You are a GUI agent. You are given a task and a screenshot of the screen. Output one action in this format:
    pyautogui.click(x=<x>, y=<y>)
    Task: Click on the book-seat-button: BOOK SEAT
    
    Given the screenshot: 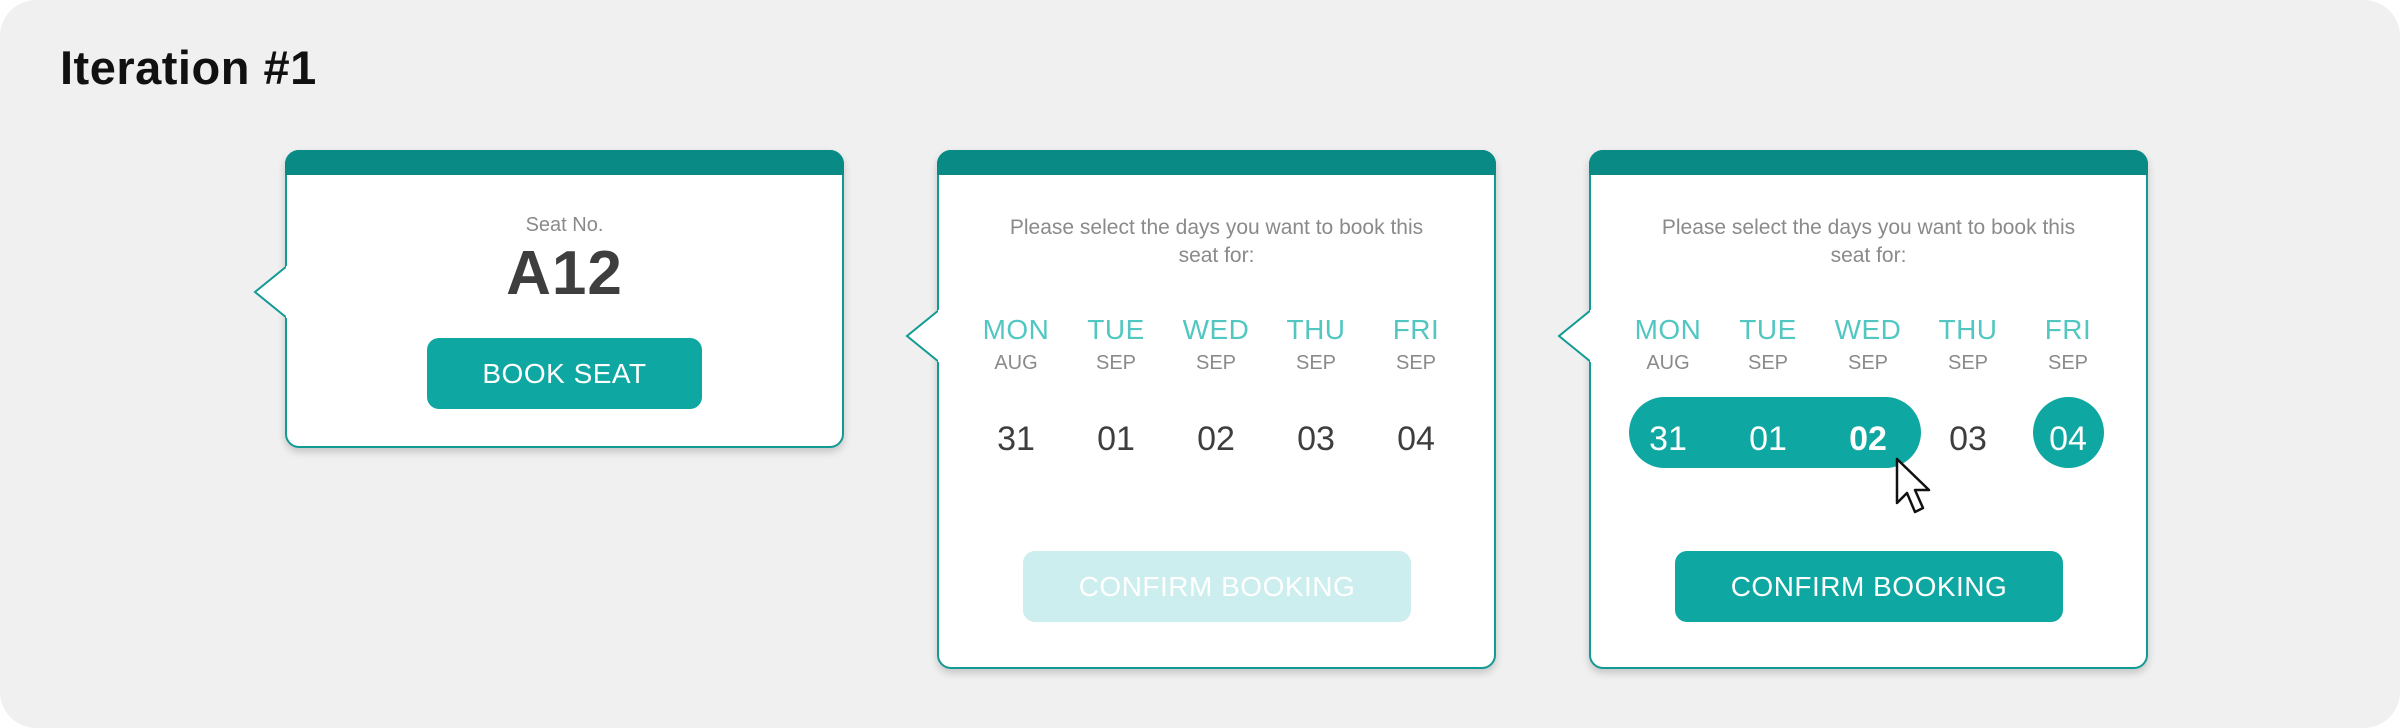 What is the action you would take?
    pyautogui.click(x=564, y=373)
    